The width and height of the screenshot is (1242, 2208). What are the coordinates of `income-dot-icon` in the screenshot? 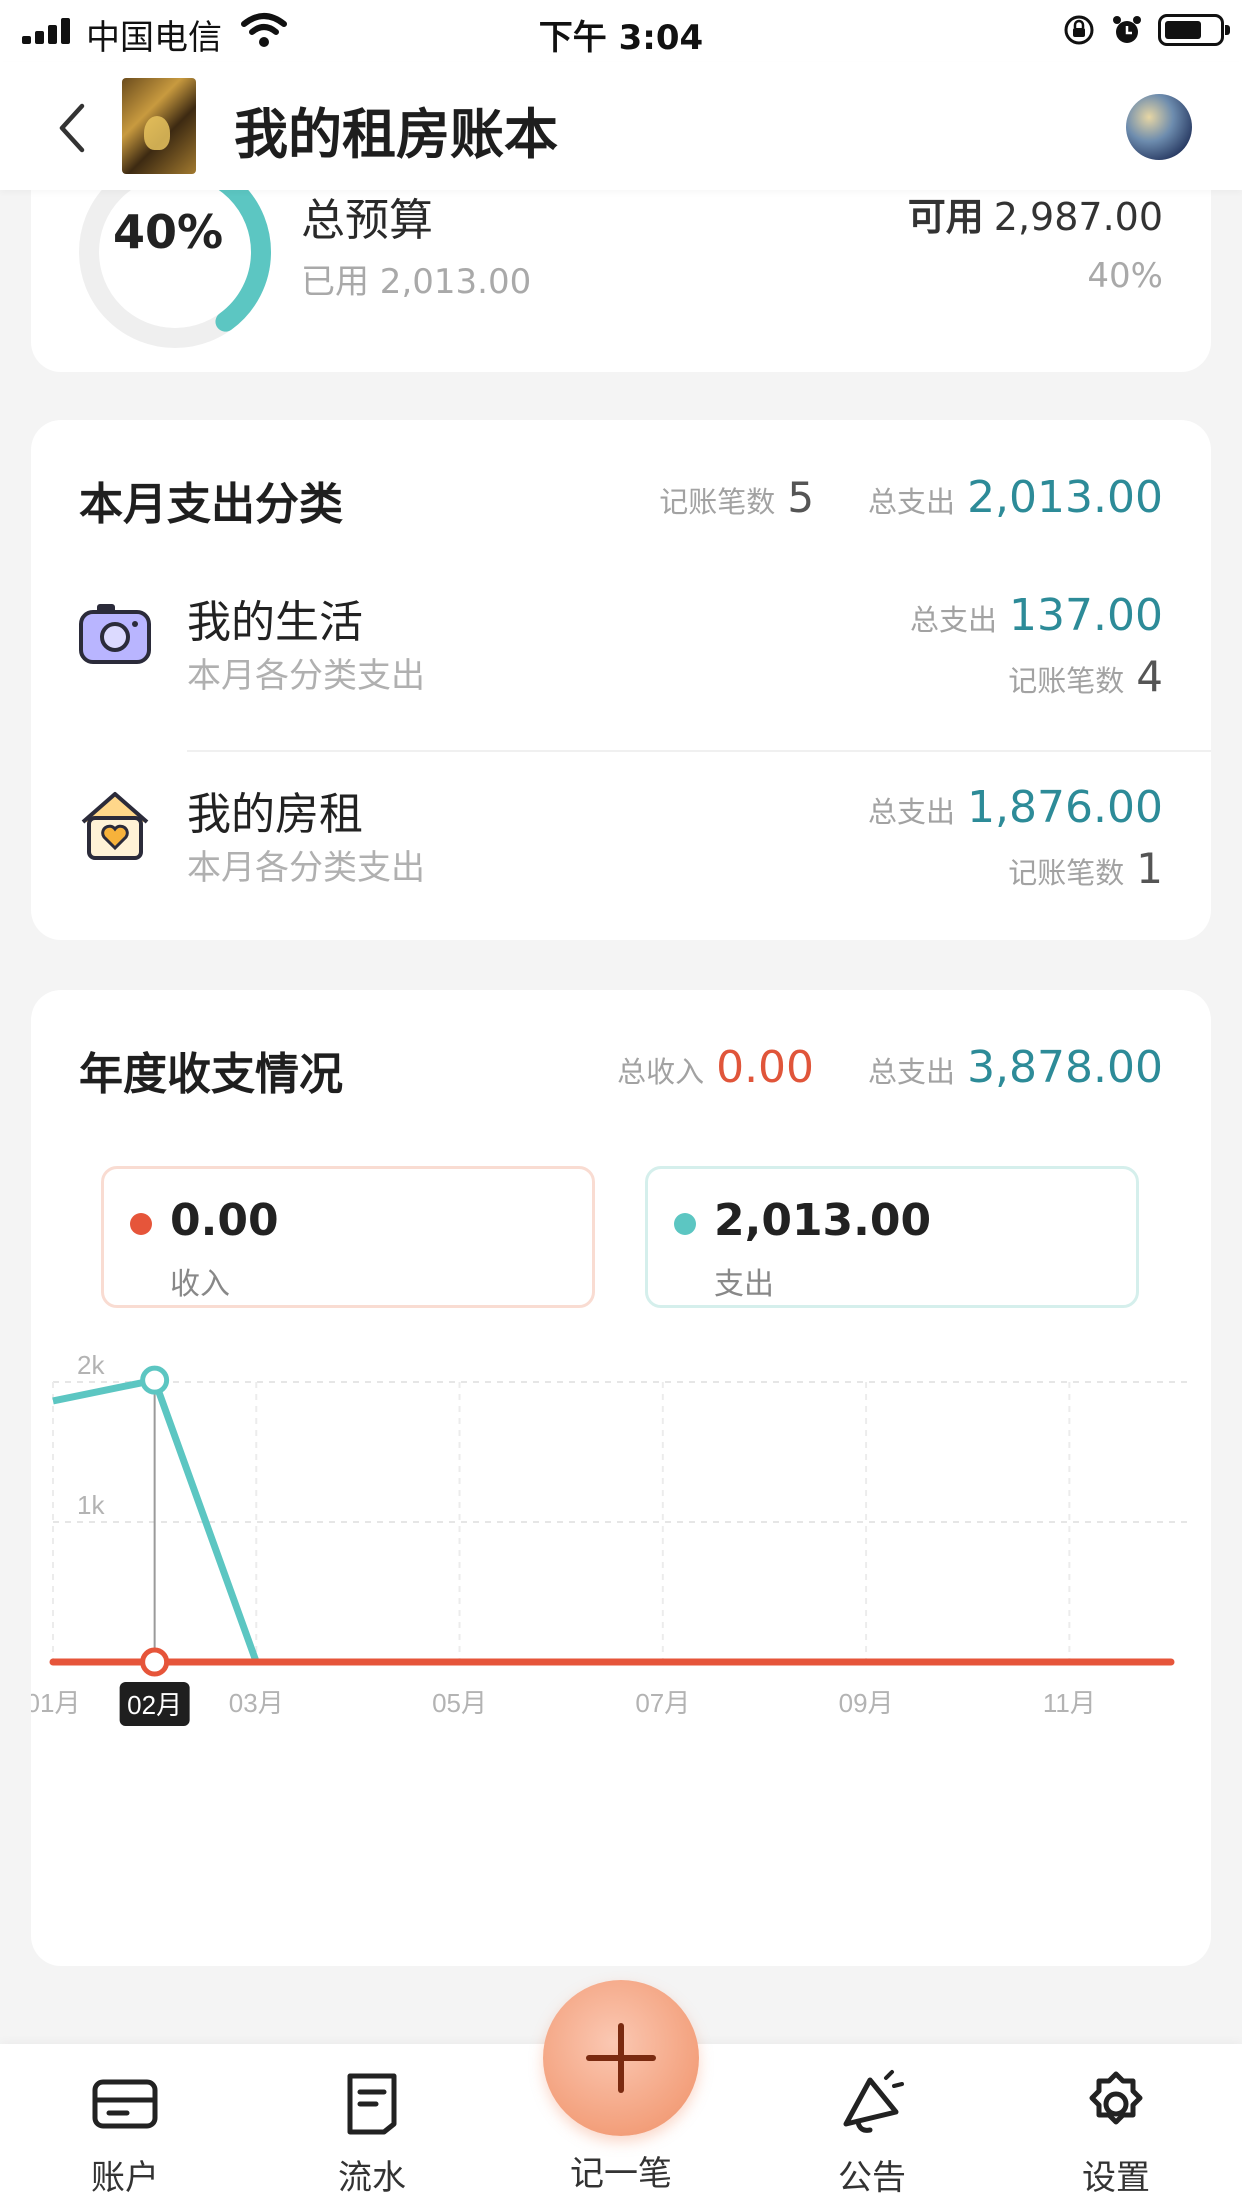 It's located at (141, 1224).